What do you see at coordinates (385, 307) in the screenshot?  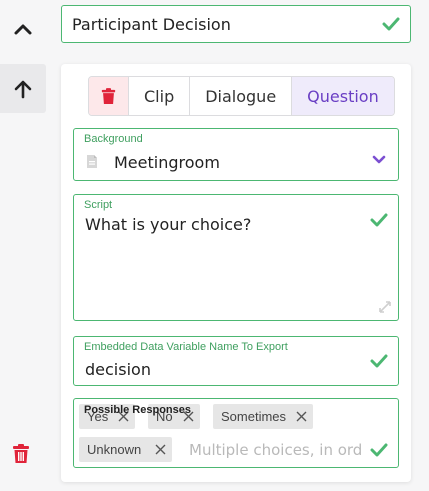 I see `resize-icon` at bounding box center [385, 307].